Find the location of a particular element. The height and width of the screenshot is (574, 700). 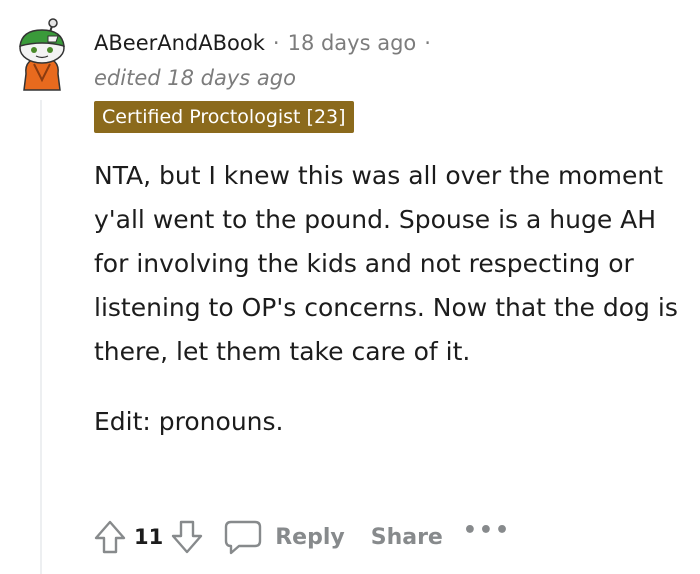

speech-bubble-icon is located at coordinates (243, 537).